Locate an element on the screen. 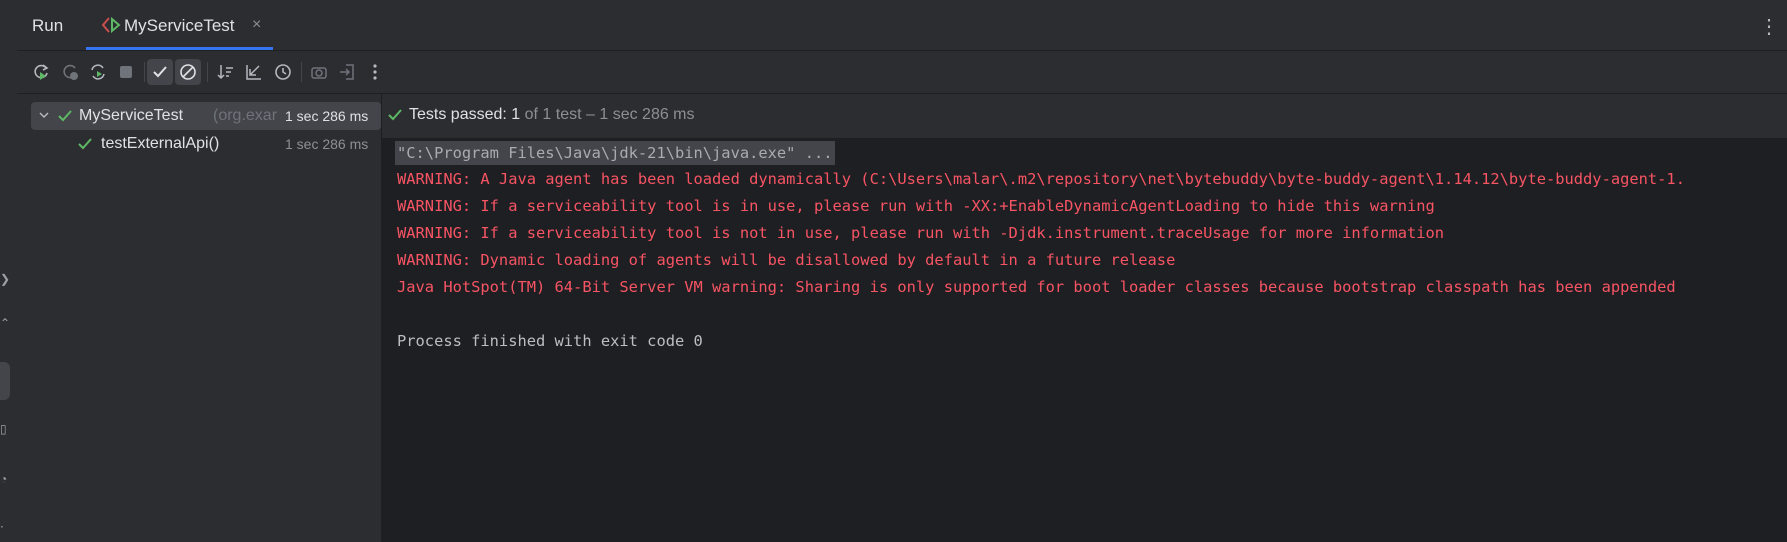 The image size is (1787, 542). tool-window-icon: ▯ is located at coordinates (5, 429).